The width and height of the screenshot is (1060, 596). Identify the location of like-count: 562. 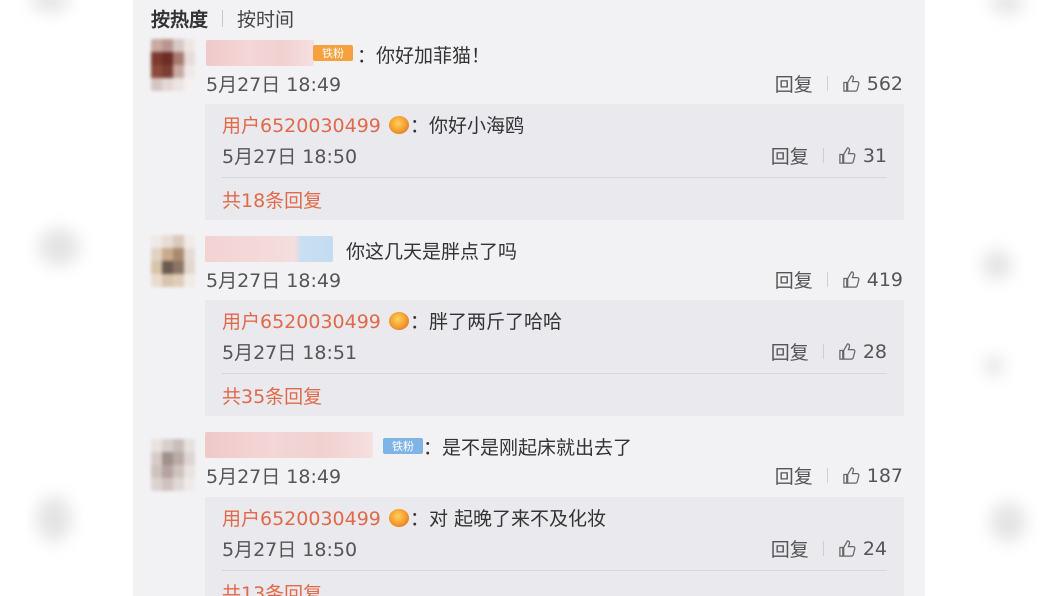
(884, 83).